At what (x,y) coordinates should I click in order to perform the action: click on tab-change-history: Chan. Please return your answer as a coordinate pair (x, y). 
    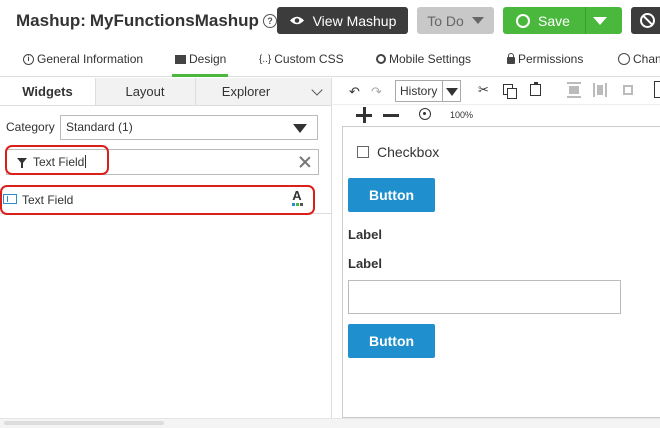
    Looking at the image, I should click on (639, 59).